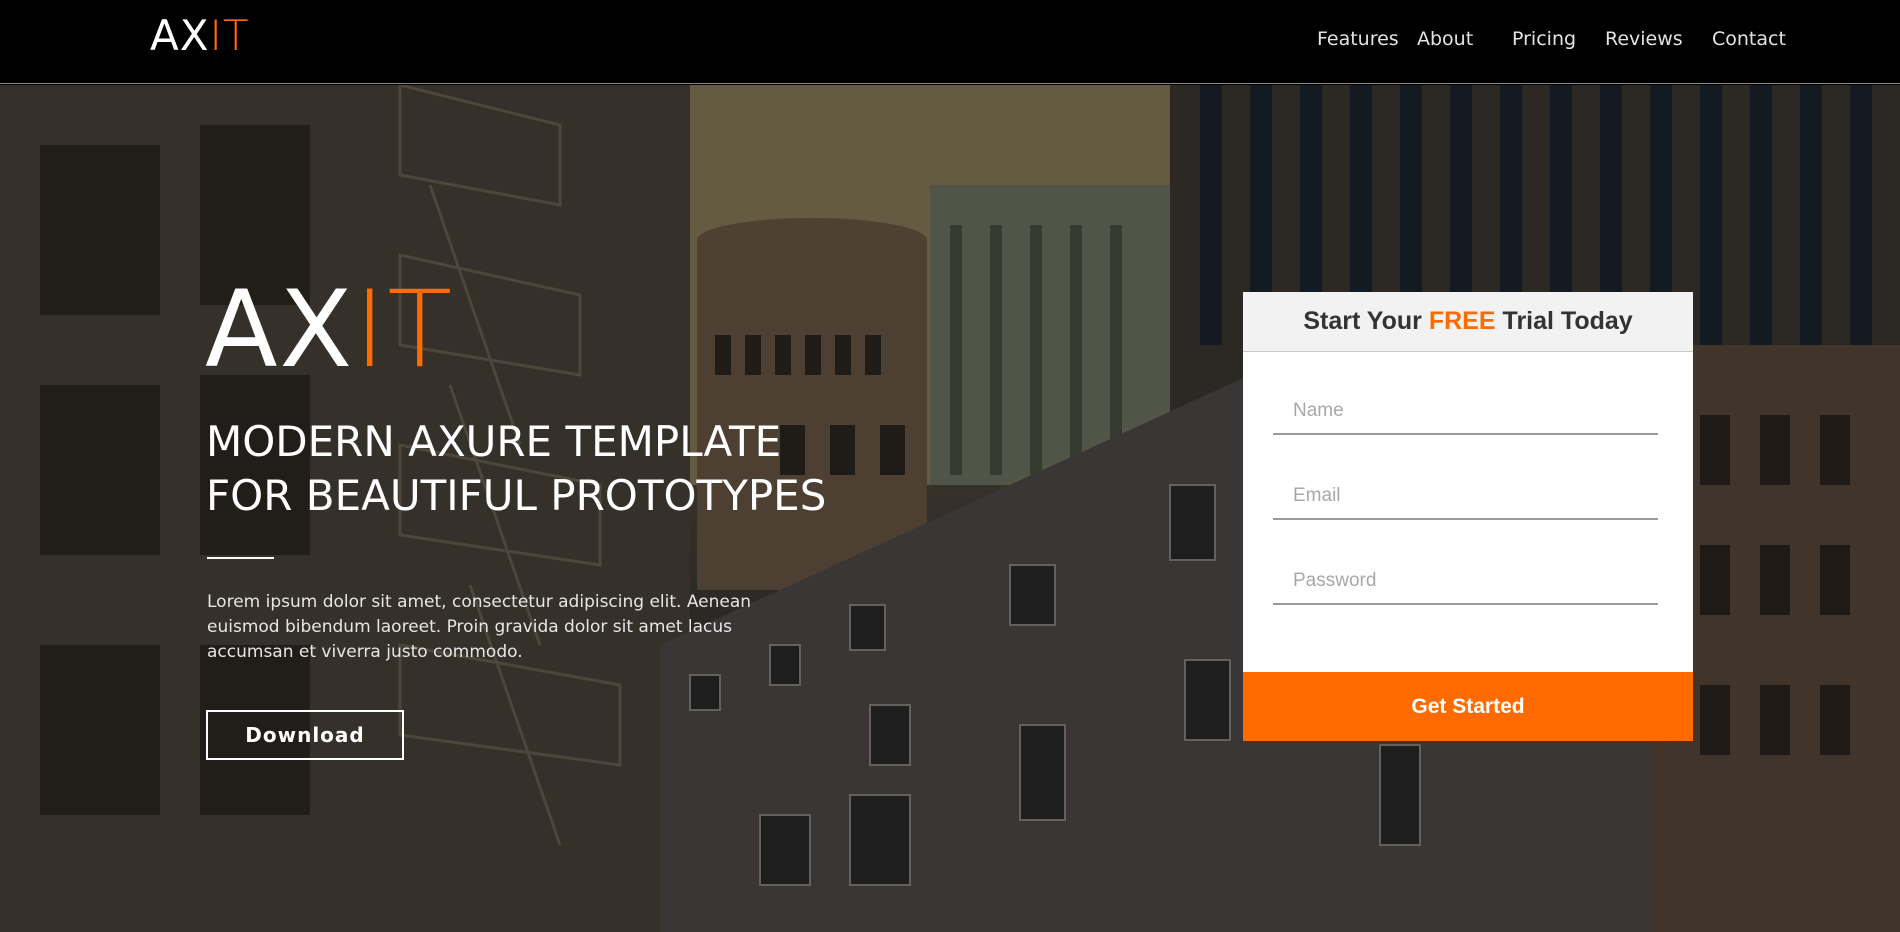  I want to click on hero-logo: AX IT, so click(330, 329).